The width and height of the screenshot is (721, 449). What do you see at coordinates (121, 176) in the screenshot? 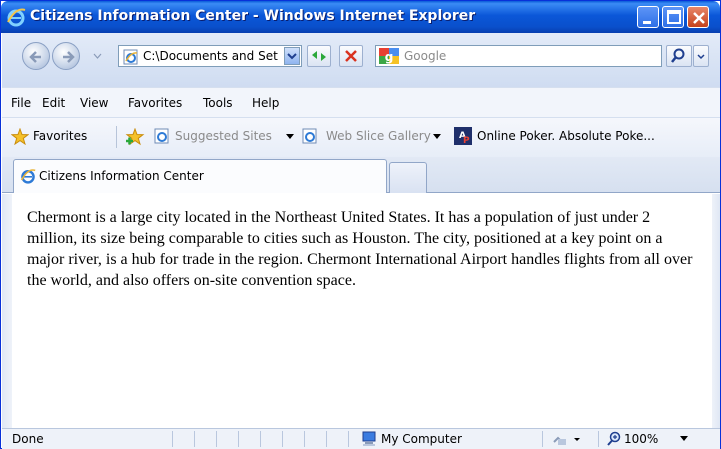
I see `tab-label: Citizens Information Center` at bounding box center [121, 176].